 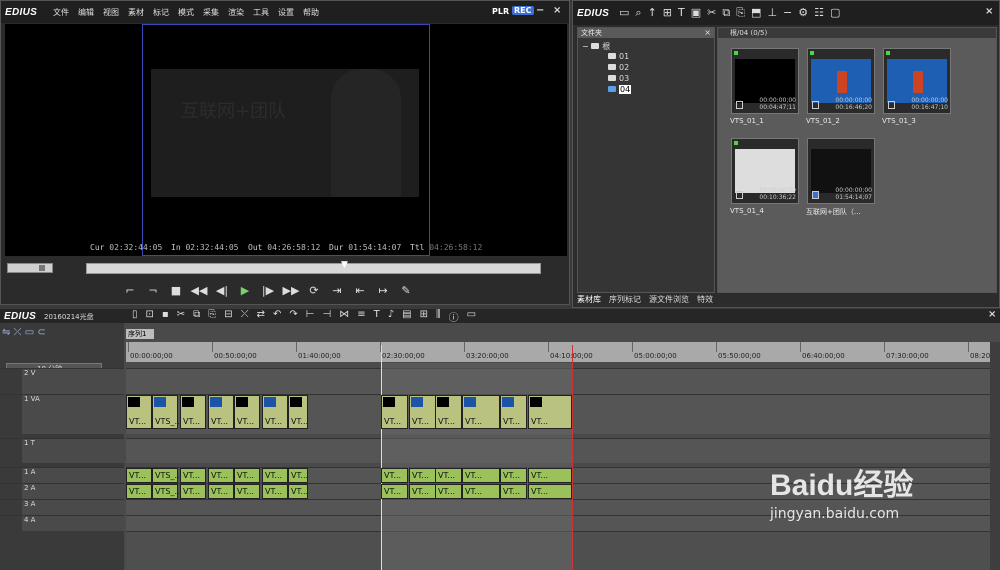 I want to click on trim-icon: ⊣, so click(x=327, y=316).